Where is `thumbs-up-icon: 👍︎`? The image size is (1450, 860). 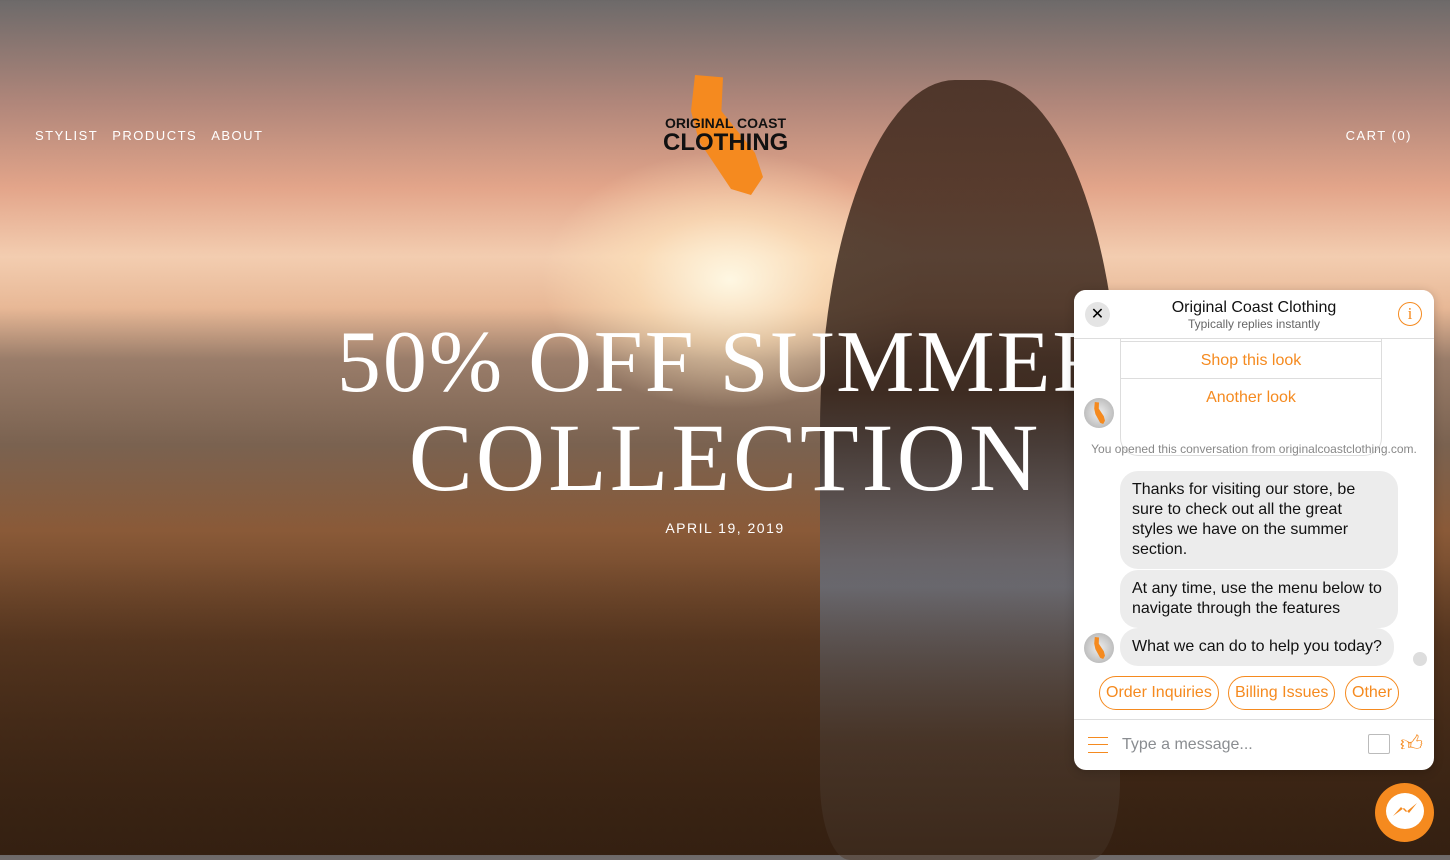
thumbs-up-icon: 👍︎ is located at coordinates (1411, 743).